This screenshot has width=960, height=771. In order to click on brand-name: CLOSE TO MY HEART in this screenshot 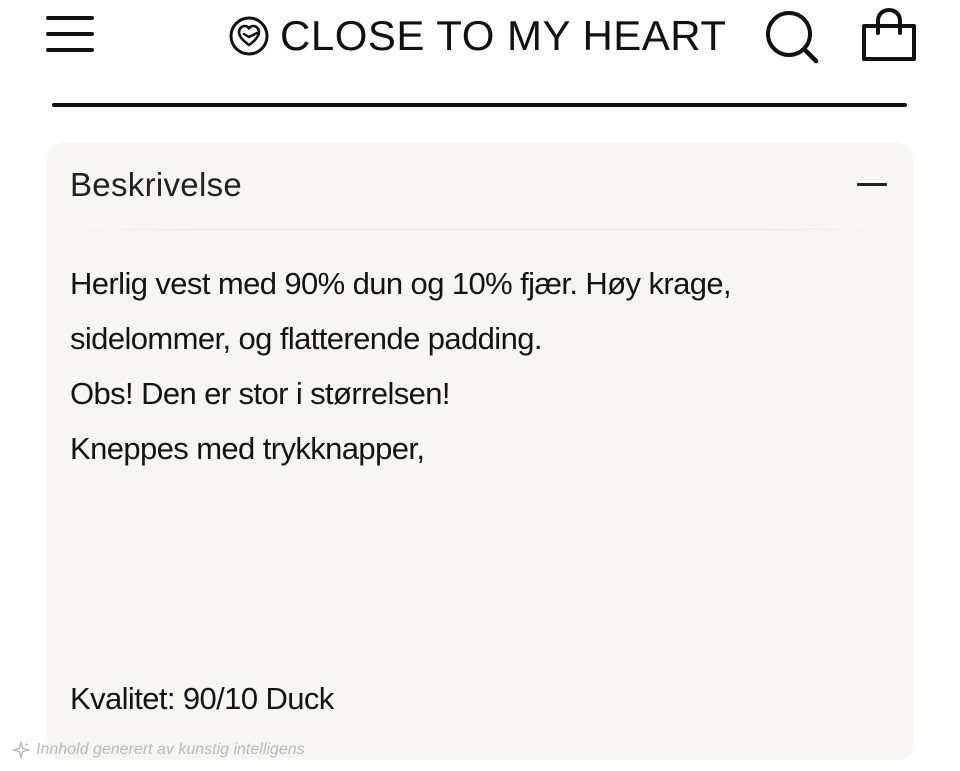, I will do `click(503, 35)`.